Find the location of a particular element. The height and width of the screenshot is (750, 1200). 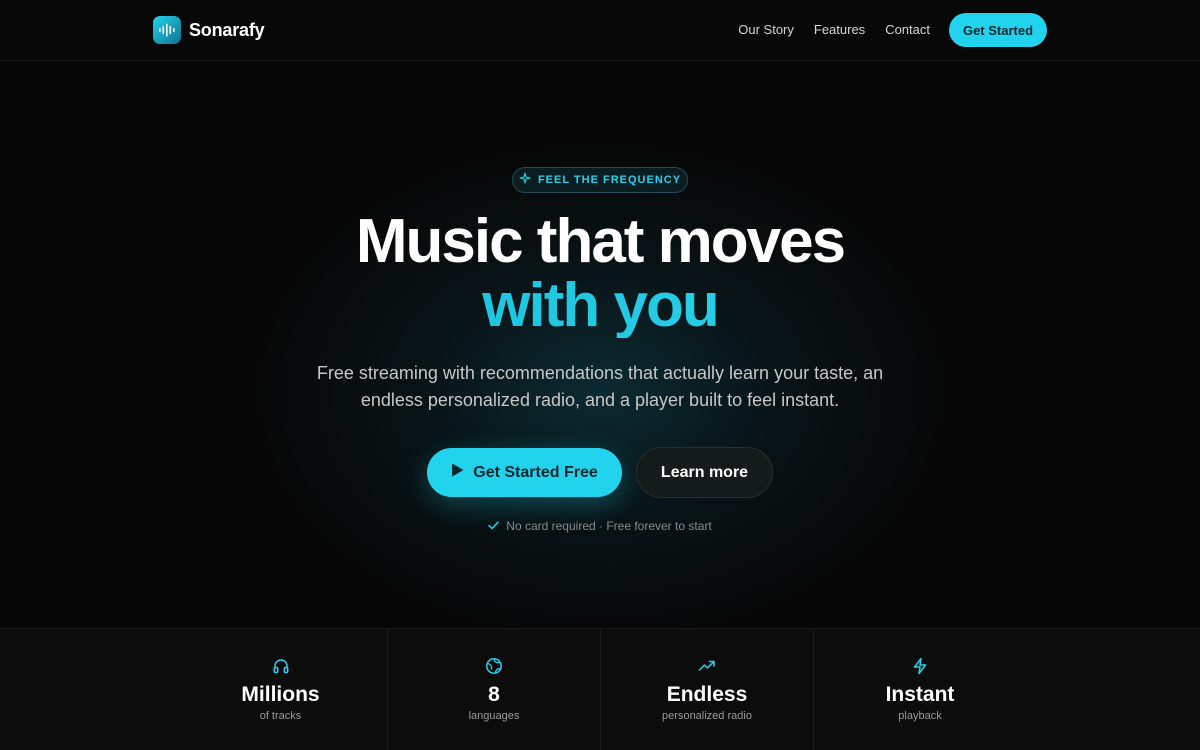

stat-value: 8 is located at coordinates (494, 694).